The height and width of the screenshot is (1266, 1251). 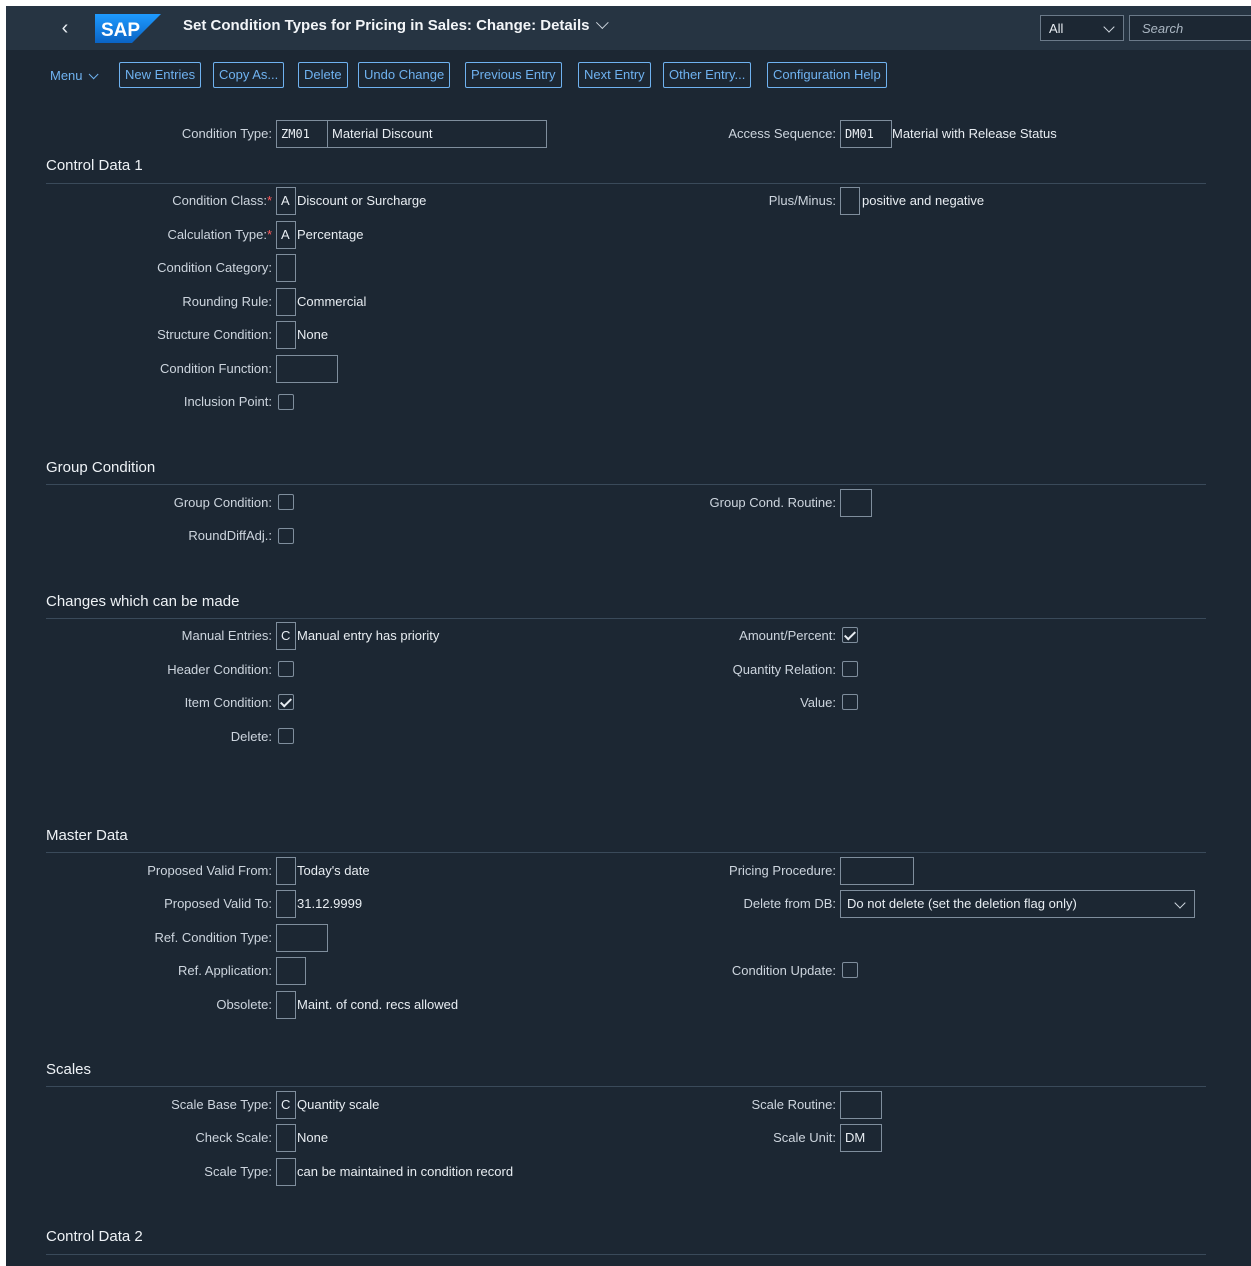 What do you see at coordinates (332, 301) in the screenshot?
I see `rounding-rule-description: Commercial` at bounding box center [332, 301].